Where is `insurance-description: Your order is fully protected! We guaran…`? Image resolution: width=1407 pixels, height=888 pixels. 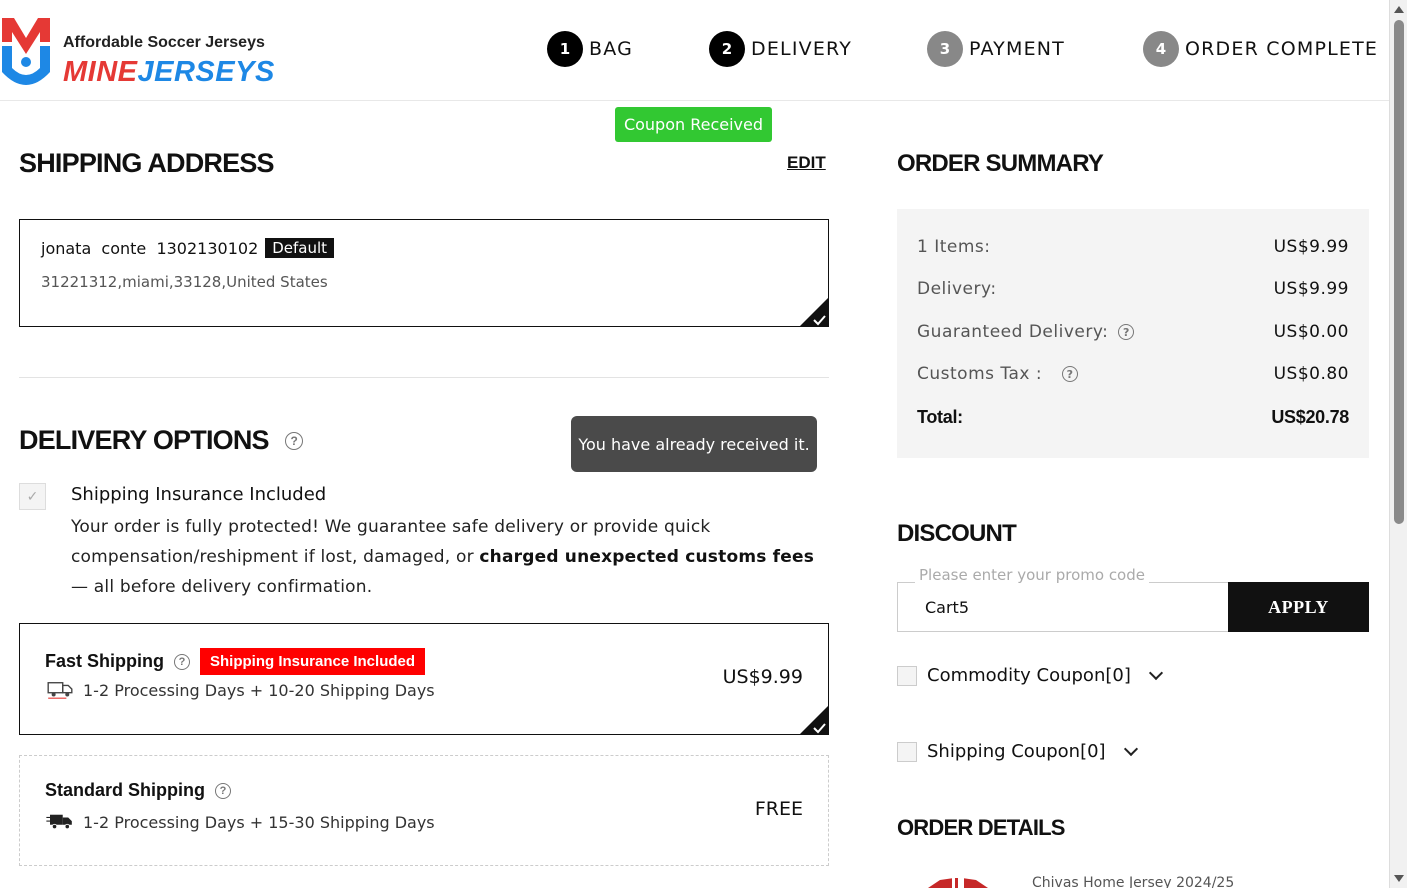
insurance-description: Your order is fully protected! We guaran… is located at coordinates (443, 557).